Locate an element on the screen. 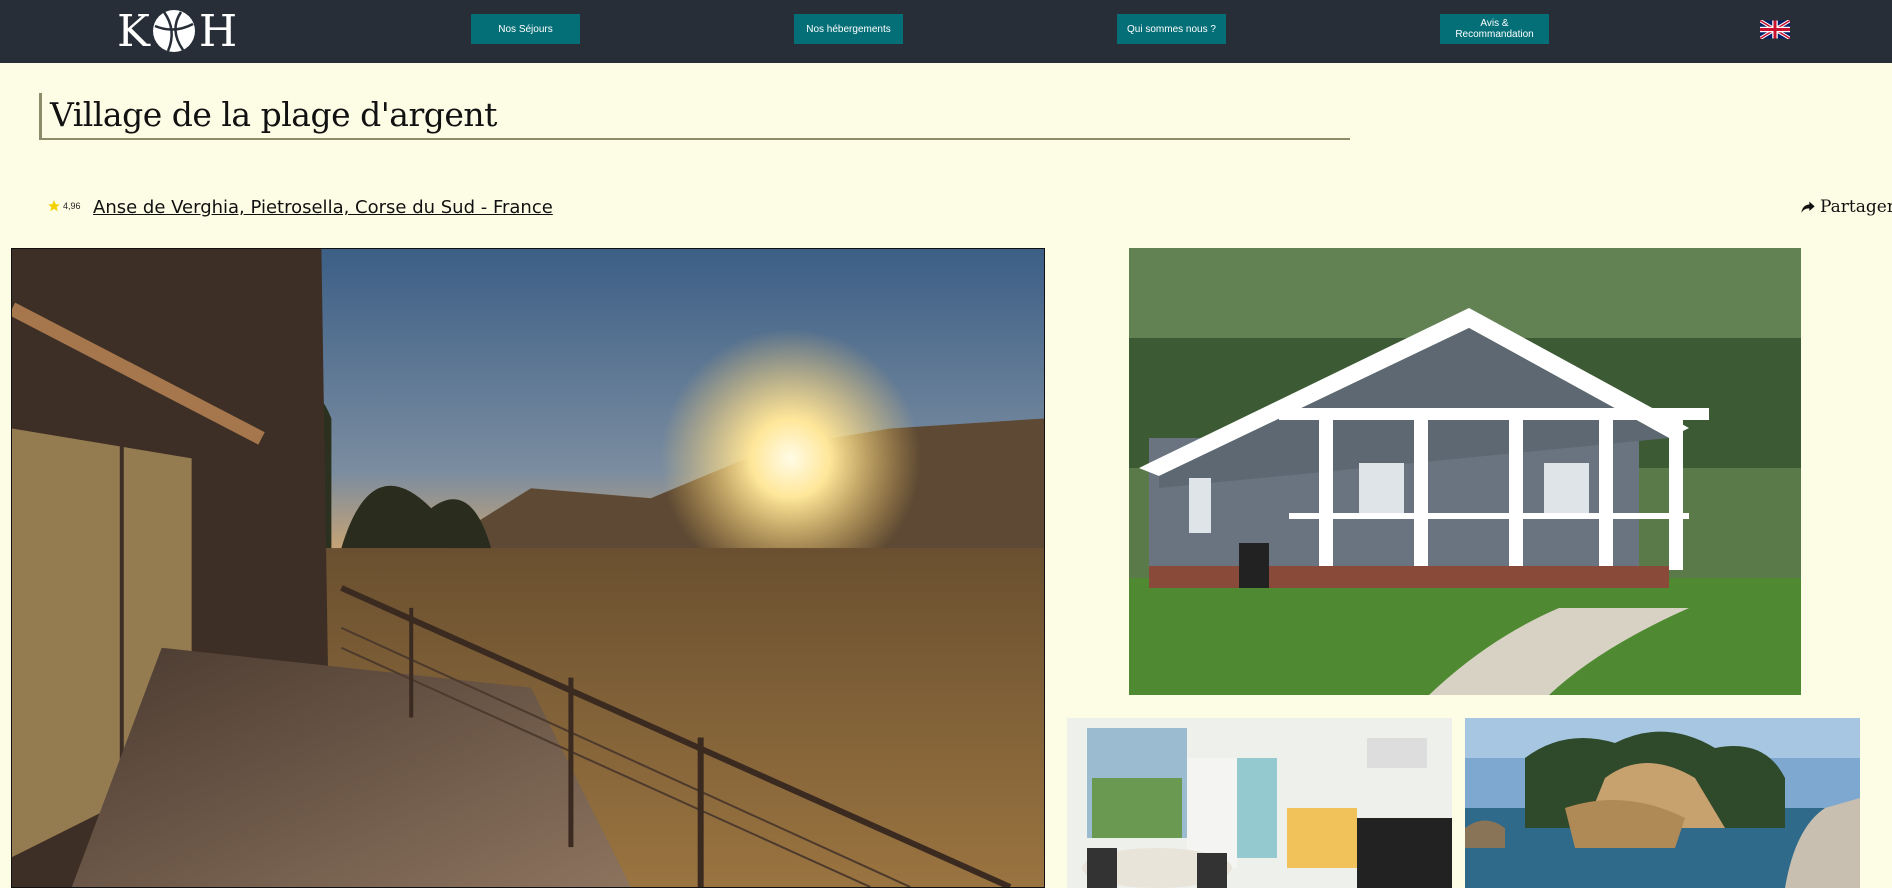 This screenshot has height=888, width=1892. koh-logo: K H is located at coordinates (177, 31).